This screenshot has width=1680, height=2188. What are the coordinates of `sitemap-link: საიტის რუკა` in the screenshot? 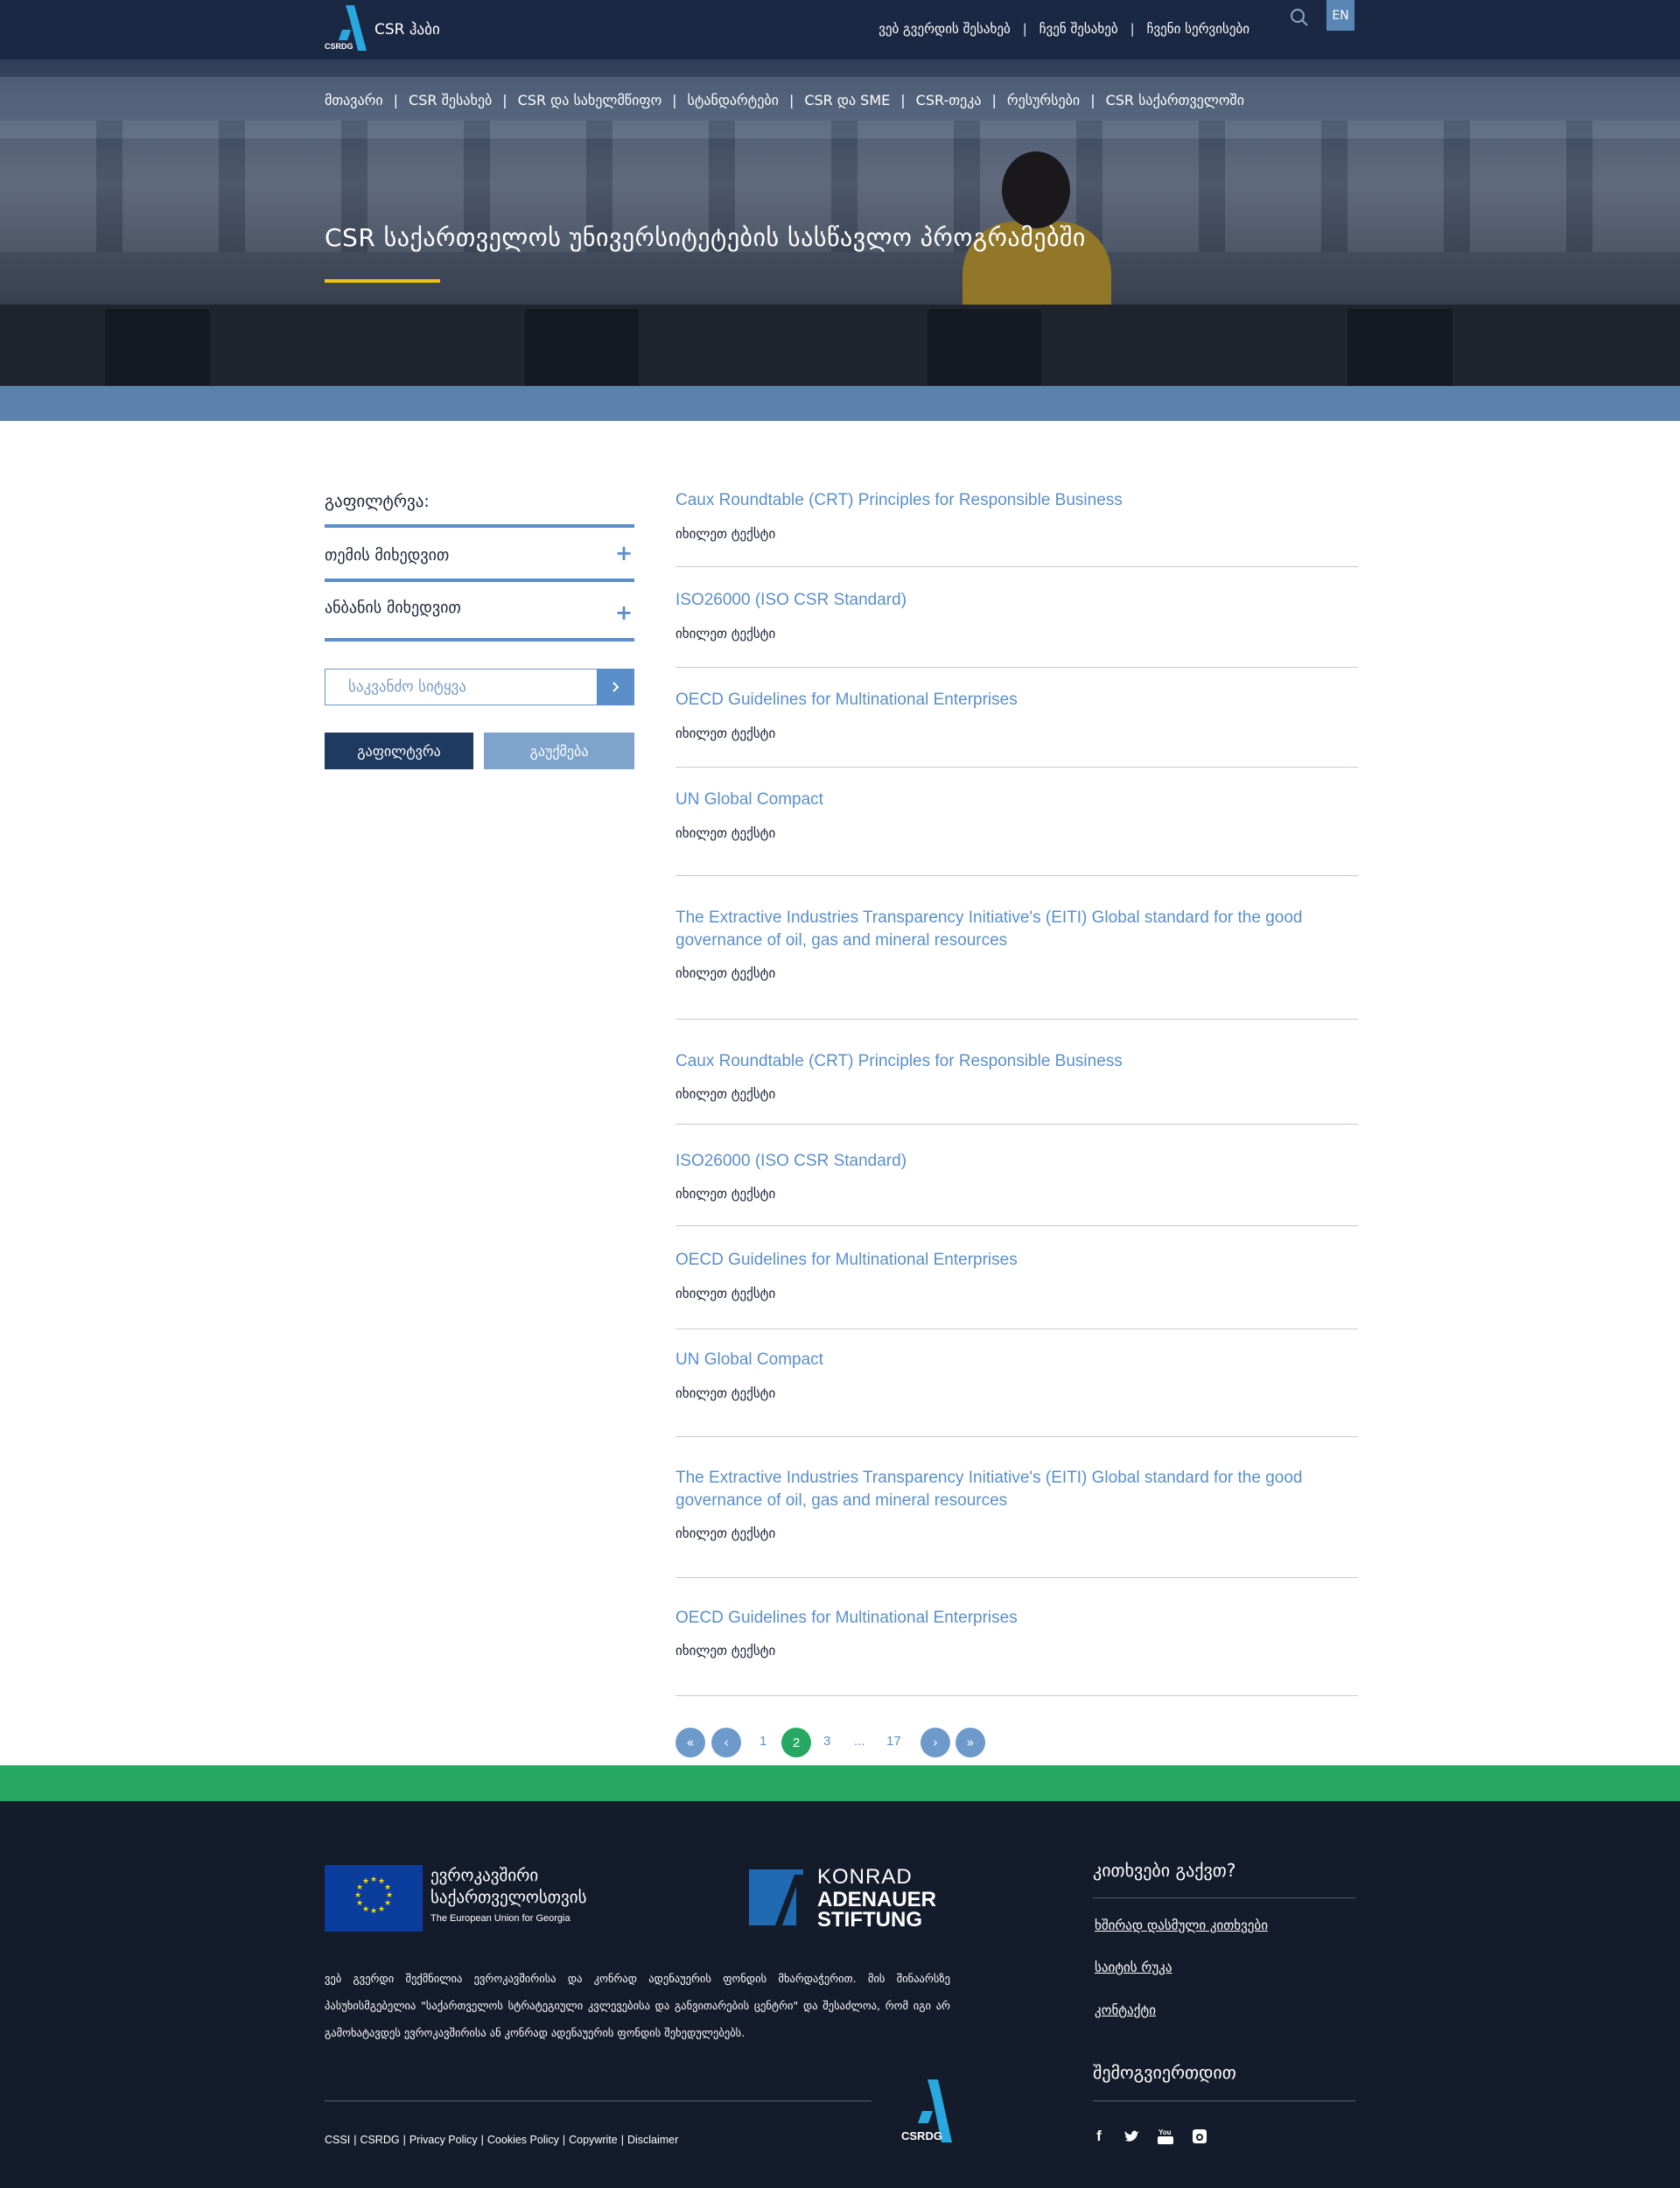 It's located at (1133, 1967).